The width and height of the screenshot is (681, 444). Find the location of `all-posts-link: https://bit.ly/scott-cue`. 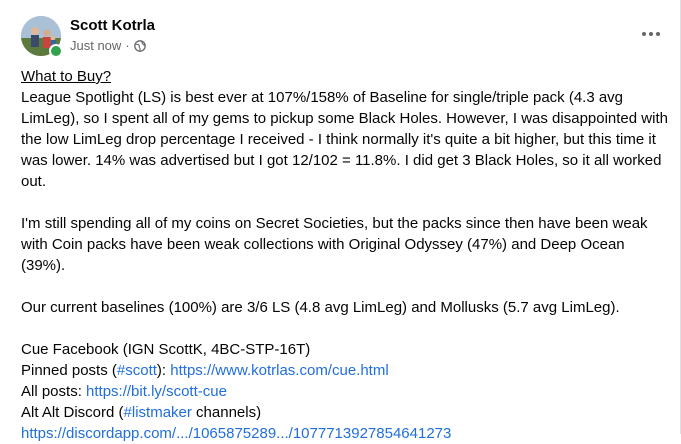

all-posts-link: https://bit.ly/scott-cue is located at coordinates (156, 391).